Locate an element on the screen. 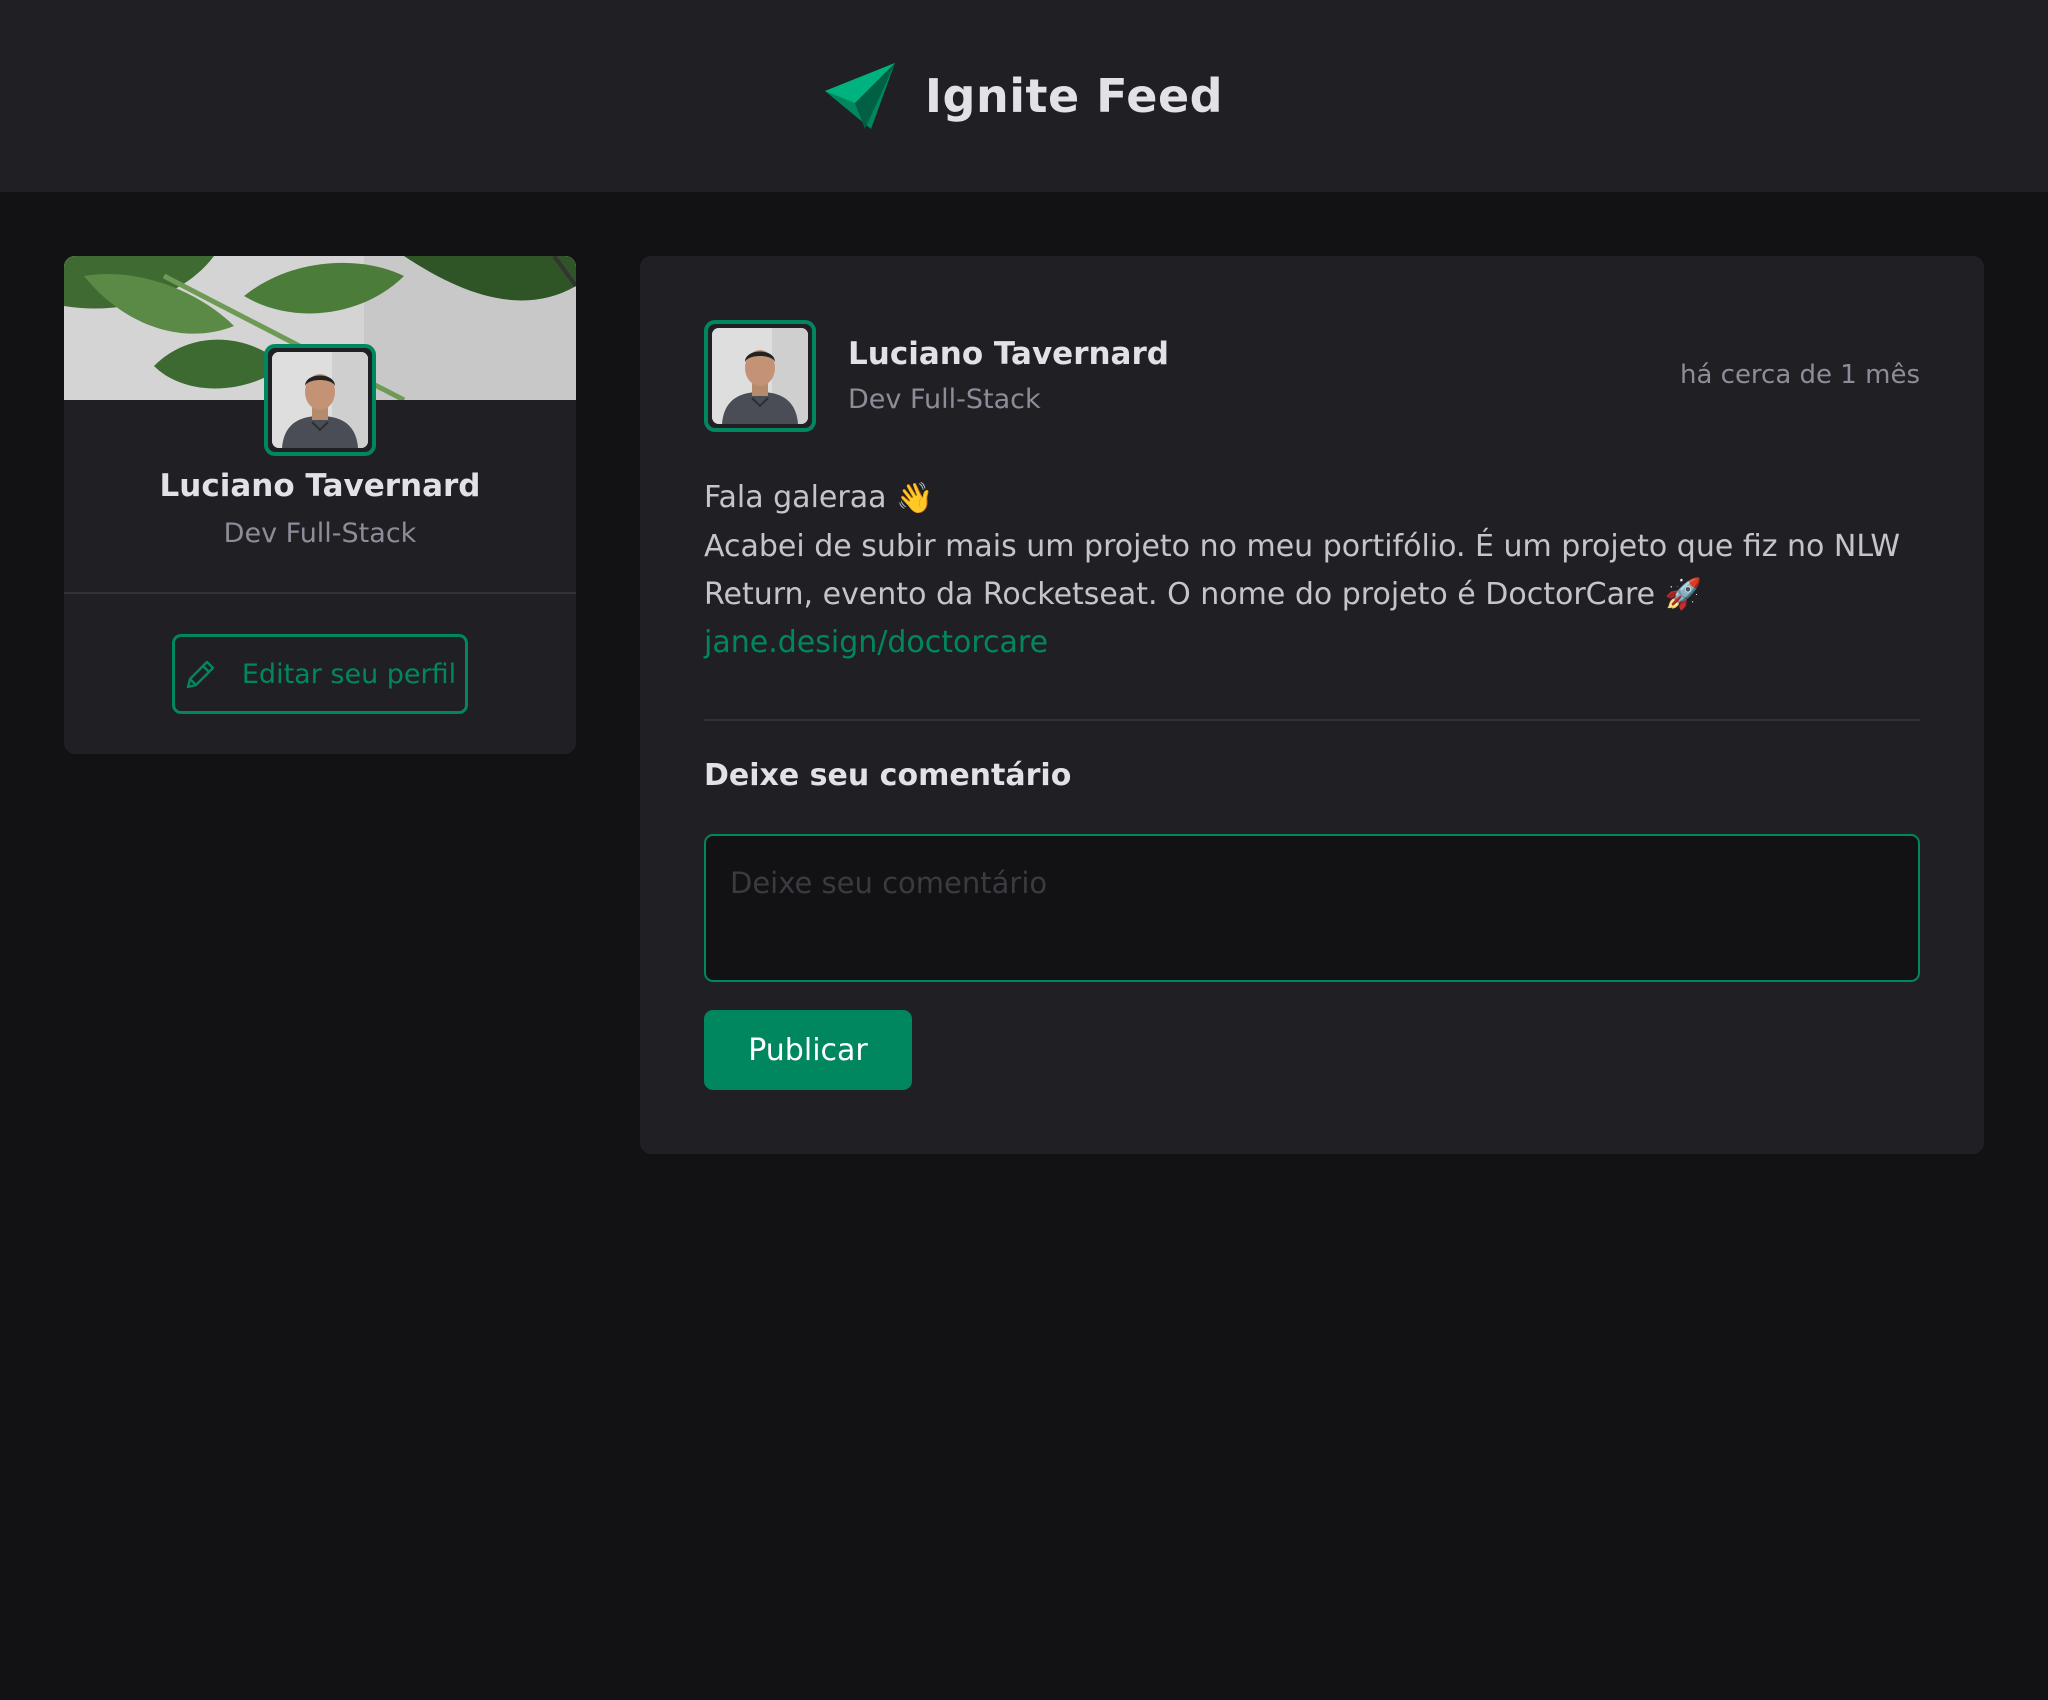  edit-profile-label: Editar seu perfil is located at coordinates (349, 674).